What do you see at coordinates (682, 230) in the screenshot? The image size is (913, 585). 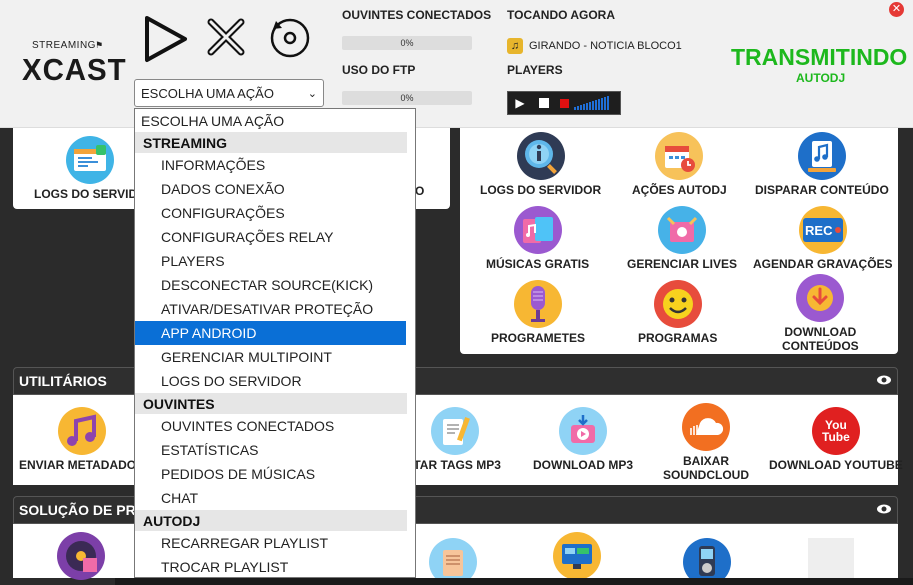 I see `live-icon` at bounding box center [682, 230].